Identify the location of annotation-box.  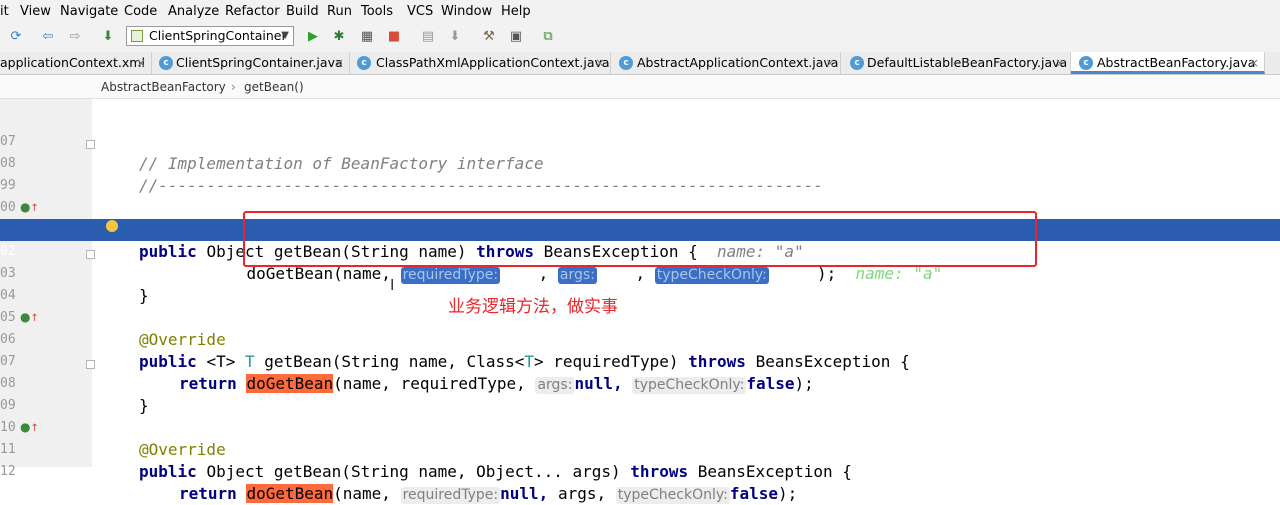
(640, 239).